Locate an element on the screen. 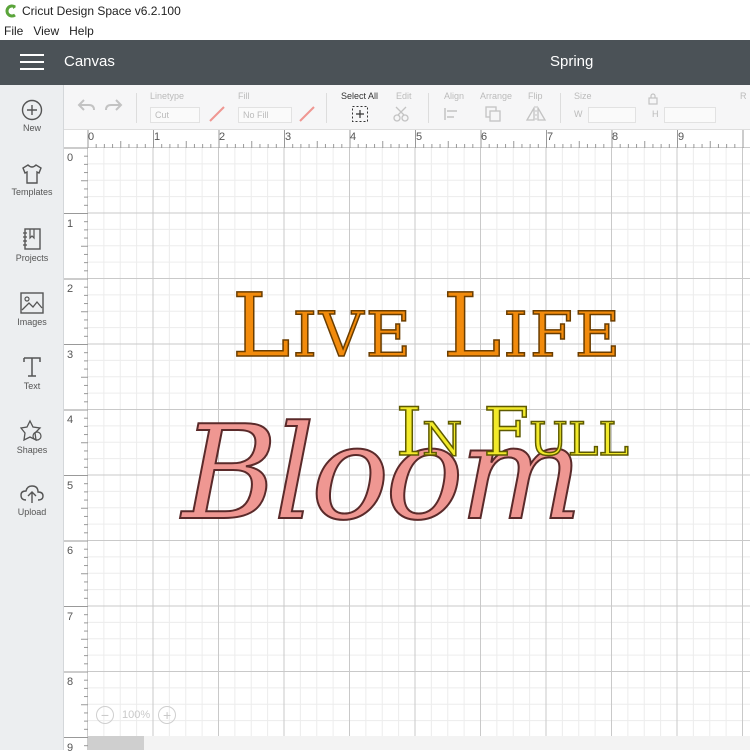  width-label: W is located at coordinates (578, 114).